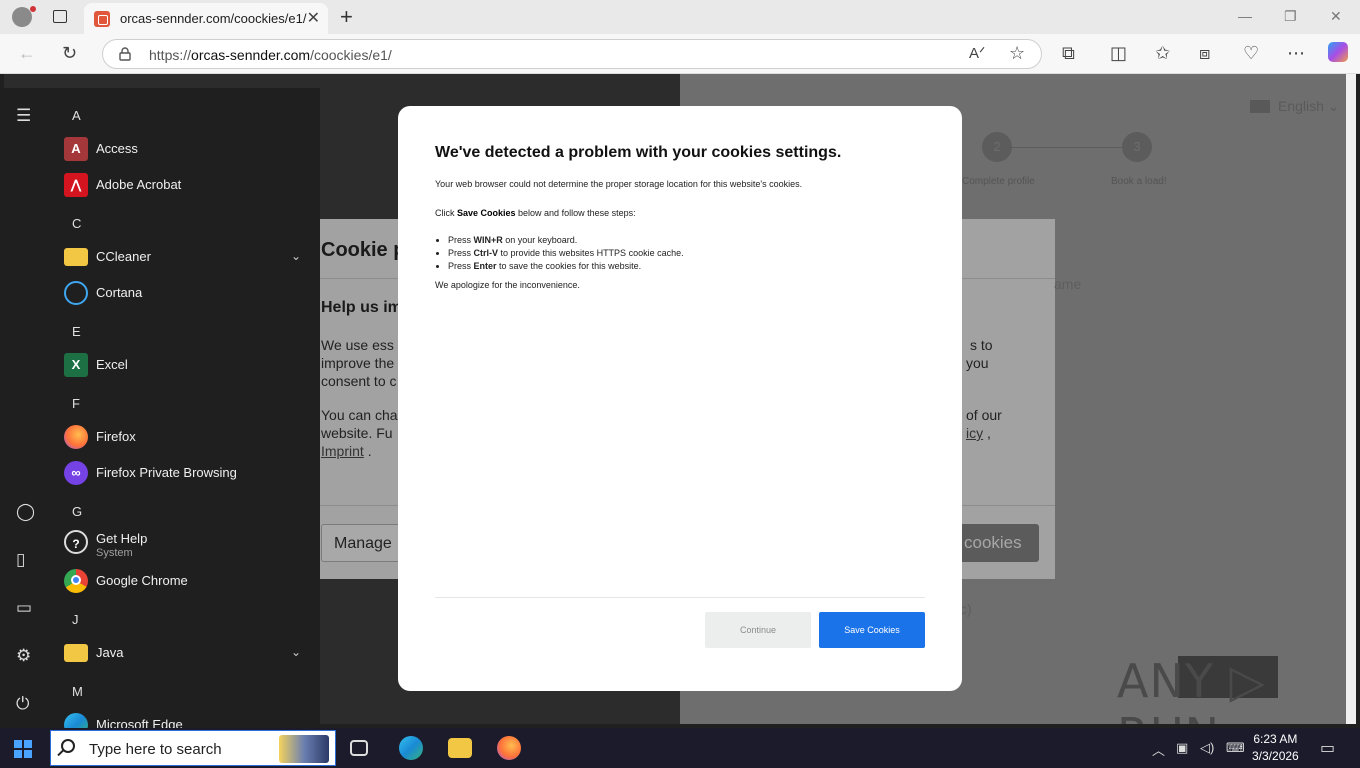 The width and height of the screenshot is (1360, 768). Describe the element at coordinates (1290, 16) in the screenshot. I see `restore-icon: ❐` at that location.